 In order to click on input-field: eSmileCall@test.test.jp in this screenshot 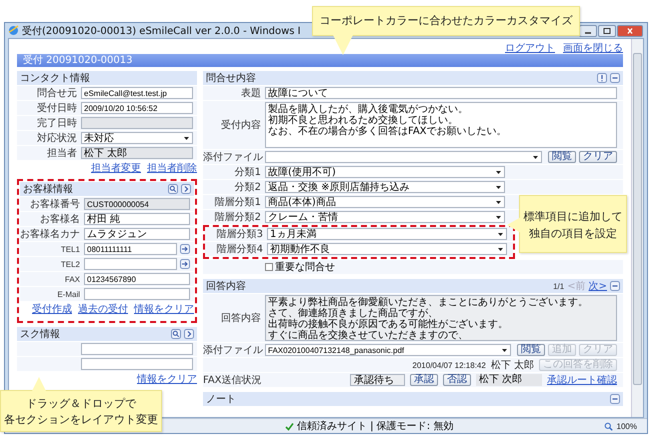, I will do `click(137, 93)`.